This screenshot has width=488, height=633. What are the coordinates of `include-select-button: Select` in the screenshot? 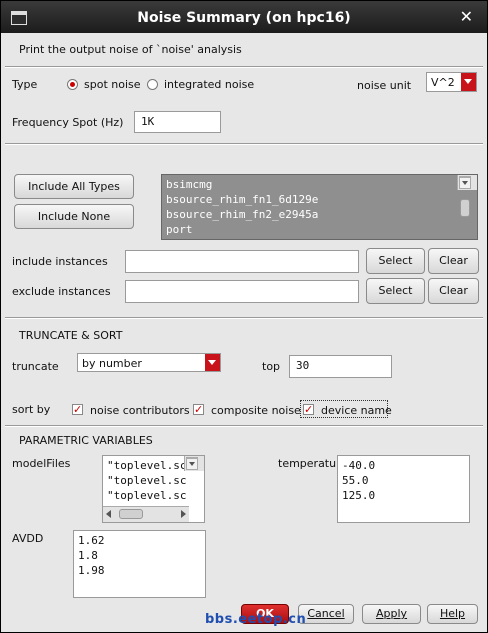 It's located at (395, 261).